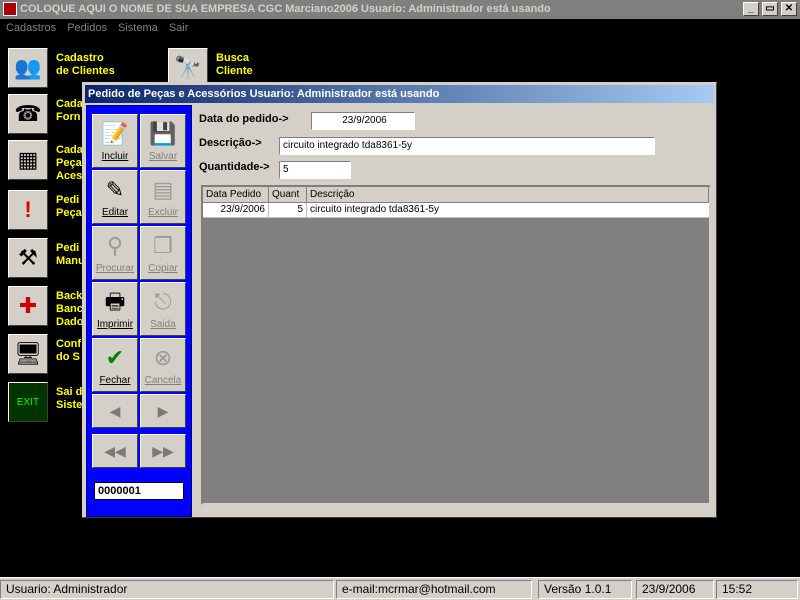 This screenshot has height=600, width=800. I want to click on alert-icon: !, so click(28, 210).